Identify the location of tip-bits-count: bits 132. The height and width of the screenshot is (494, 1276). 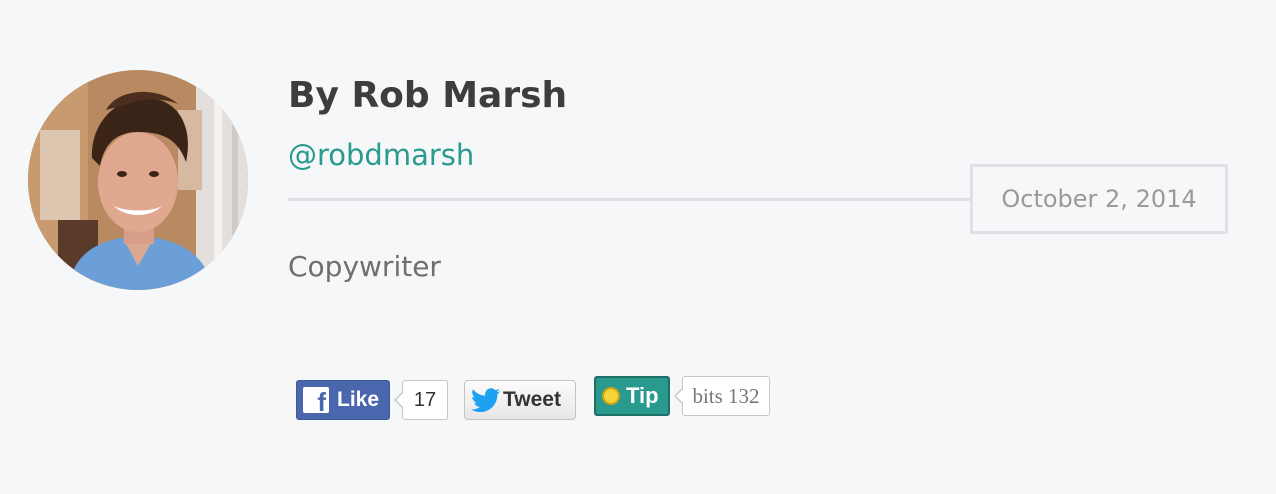
(722, 396).